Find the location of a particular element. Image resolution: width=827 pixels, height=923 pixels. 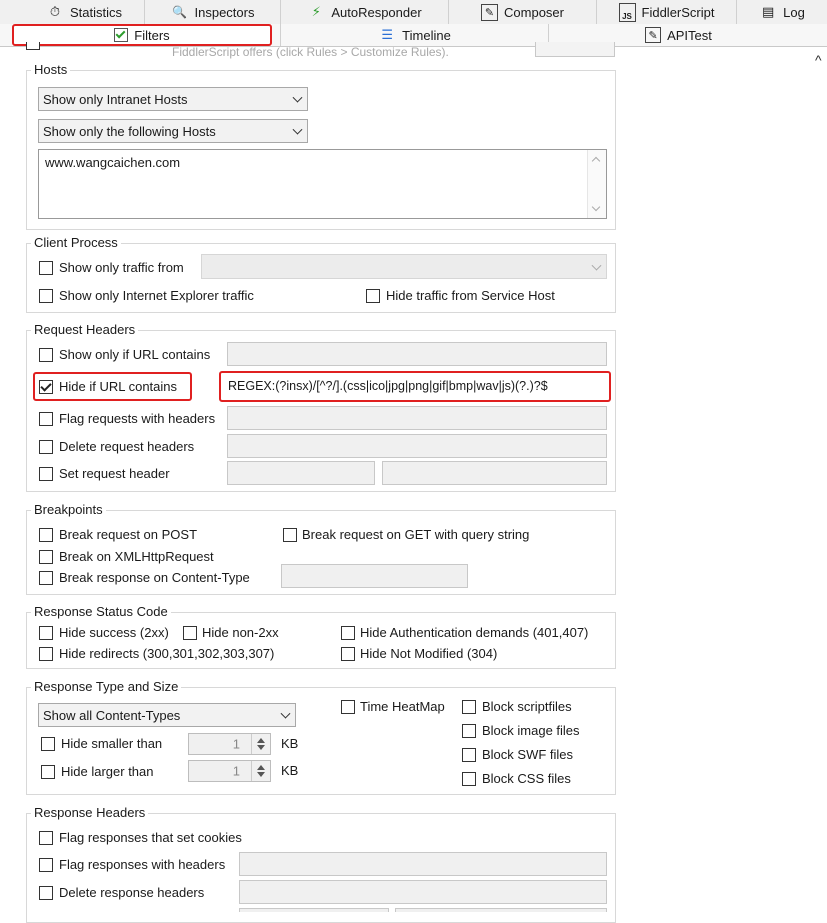

client-process-legend: Client Process is located at coordinates (76, 242).